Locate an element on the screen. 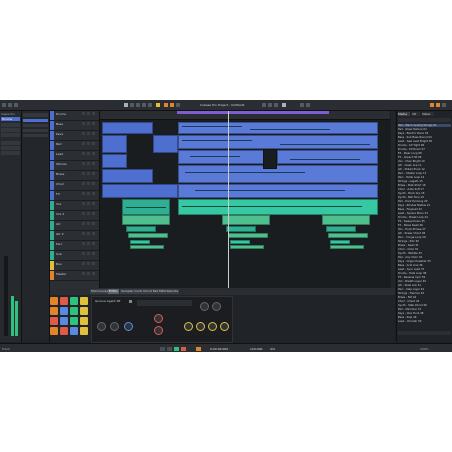 This screenshot has height=452, width=452. glue-tool-icon is located at coordinates (144, 105).